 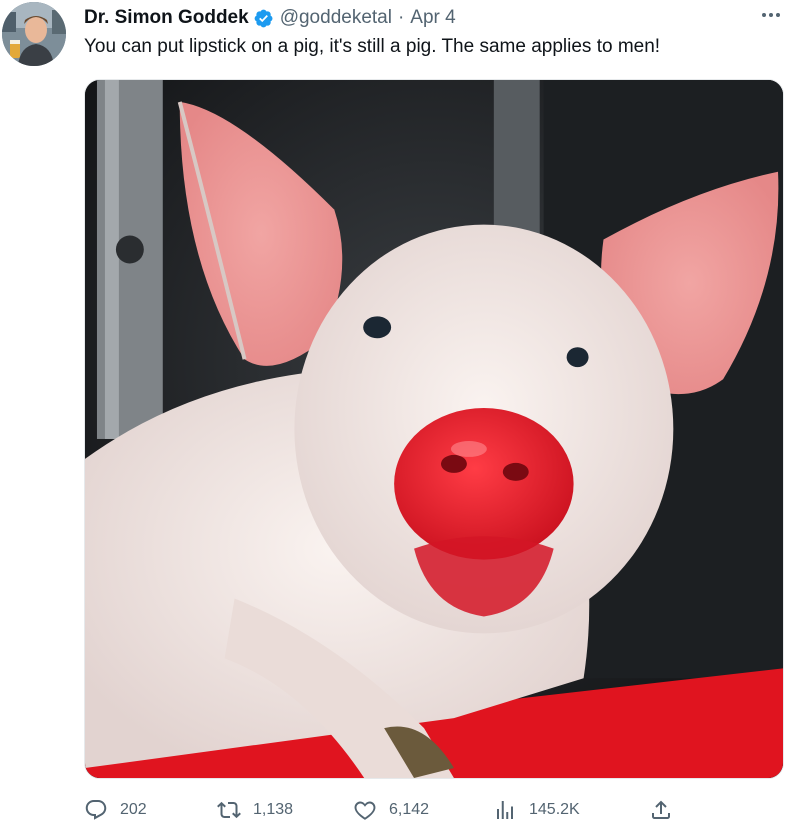 What do you see at coordinates (229, 810) in the screenshot?
I see `repost-icon` at bounding box center [229, 810].